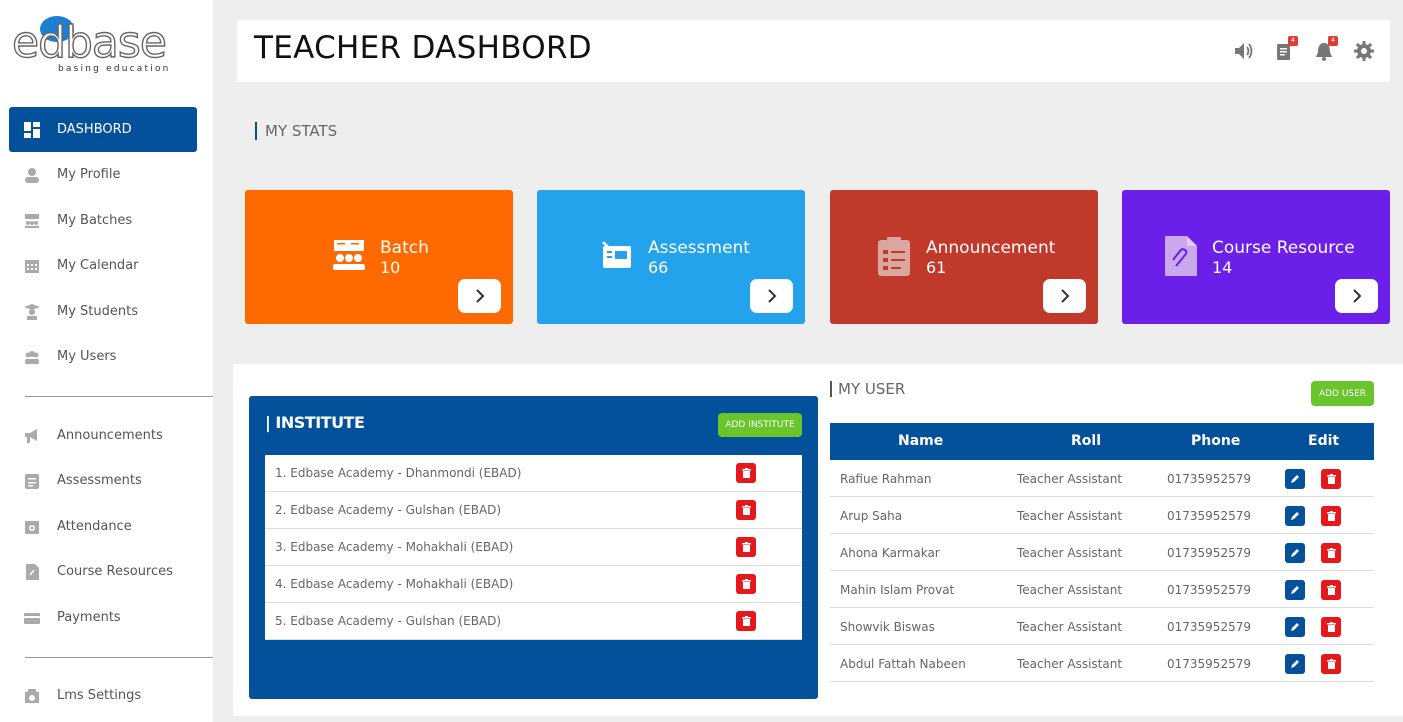 The height and width of the screenshot is (722, 1403). I want to click on column-header: Edit, so click(1324, 441).